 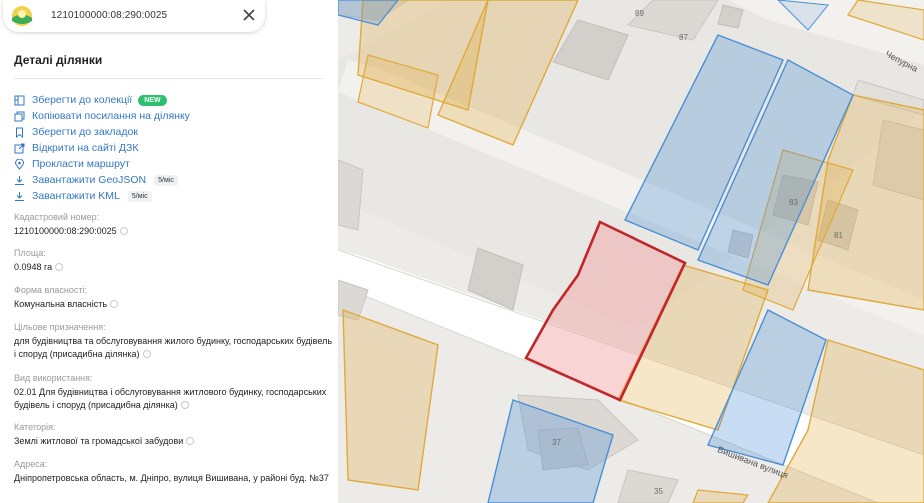 I want to click on close-icon, so click(x=249, y=15).